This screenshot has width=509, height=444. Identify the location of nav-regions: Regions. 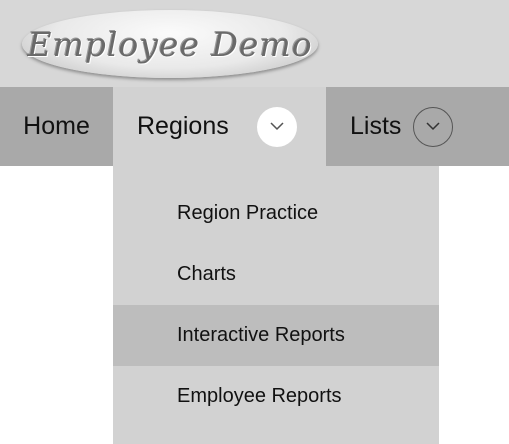
(219, 126).